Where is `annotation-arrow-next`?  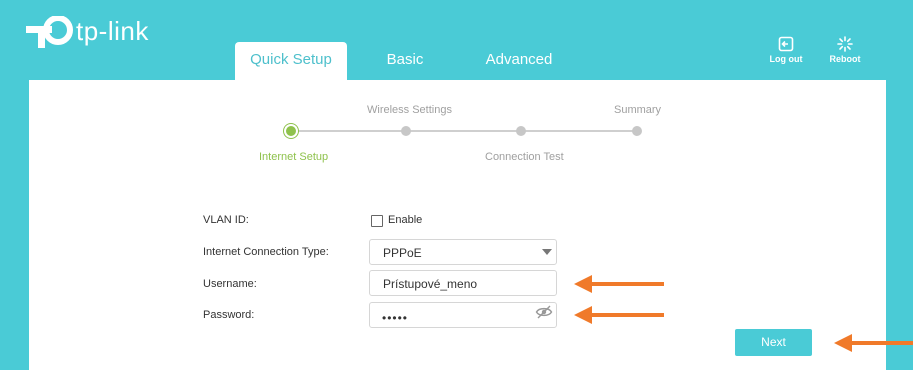
annotation-arrow-next is located at coordinates (873, 343).